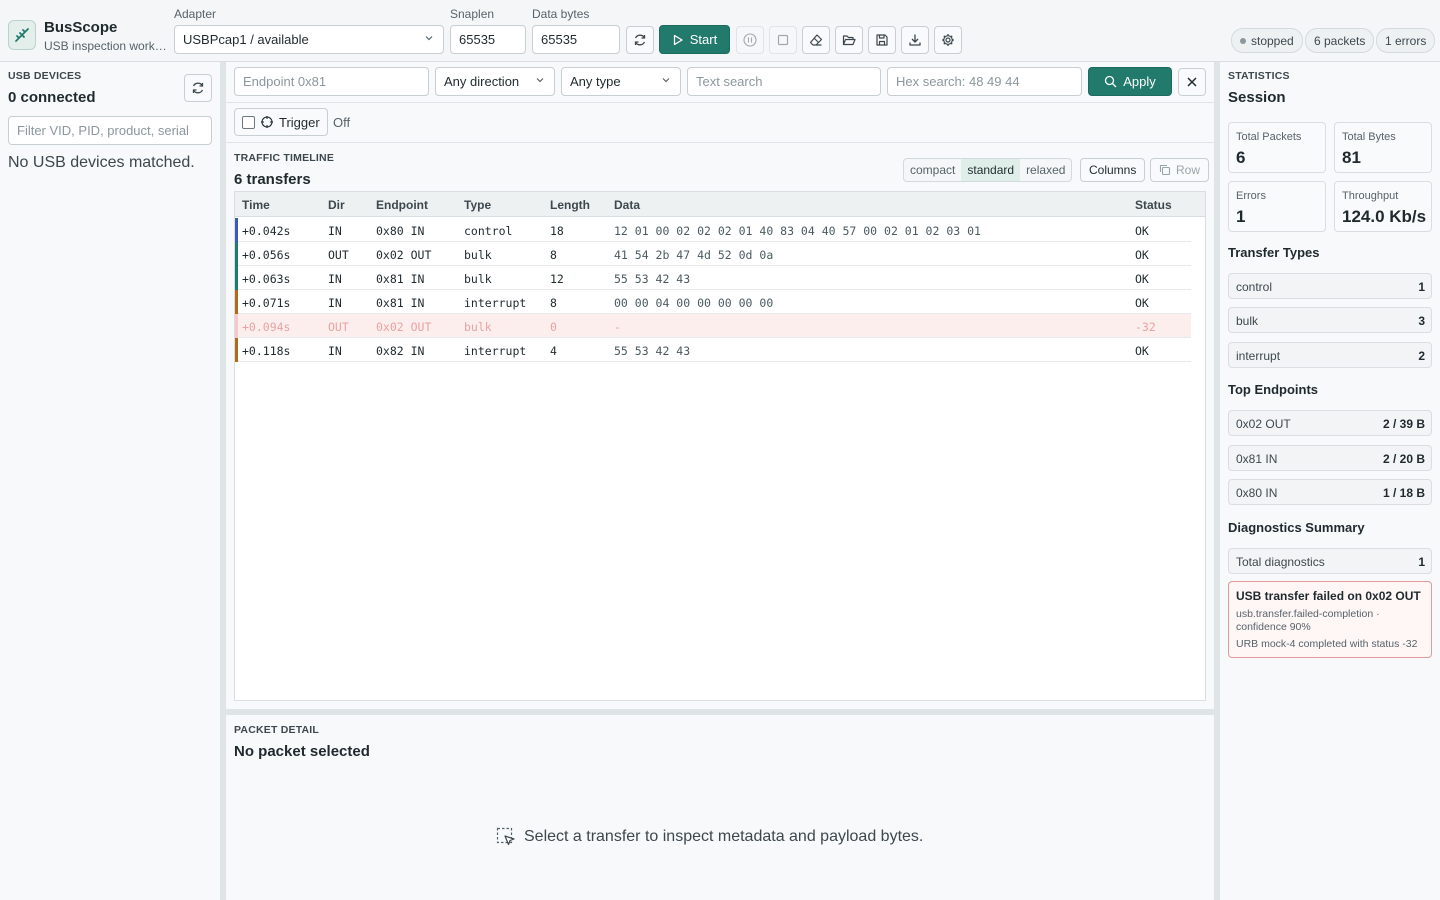 The height and width of the screenshot is (900, 1440). I want to click on open-file-button, so click(849, 40).